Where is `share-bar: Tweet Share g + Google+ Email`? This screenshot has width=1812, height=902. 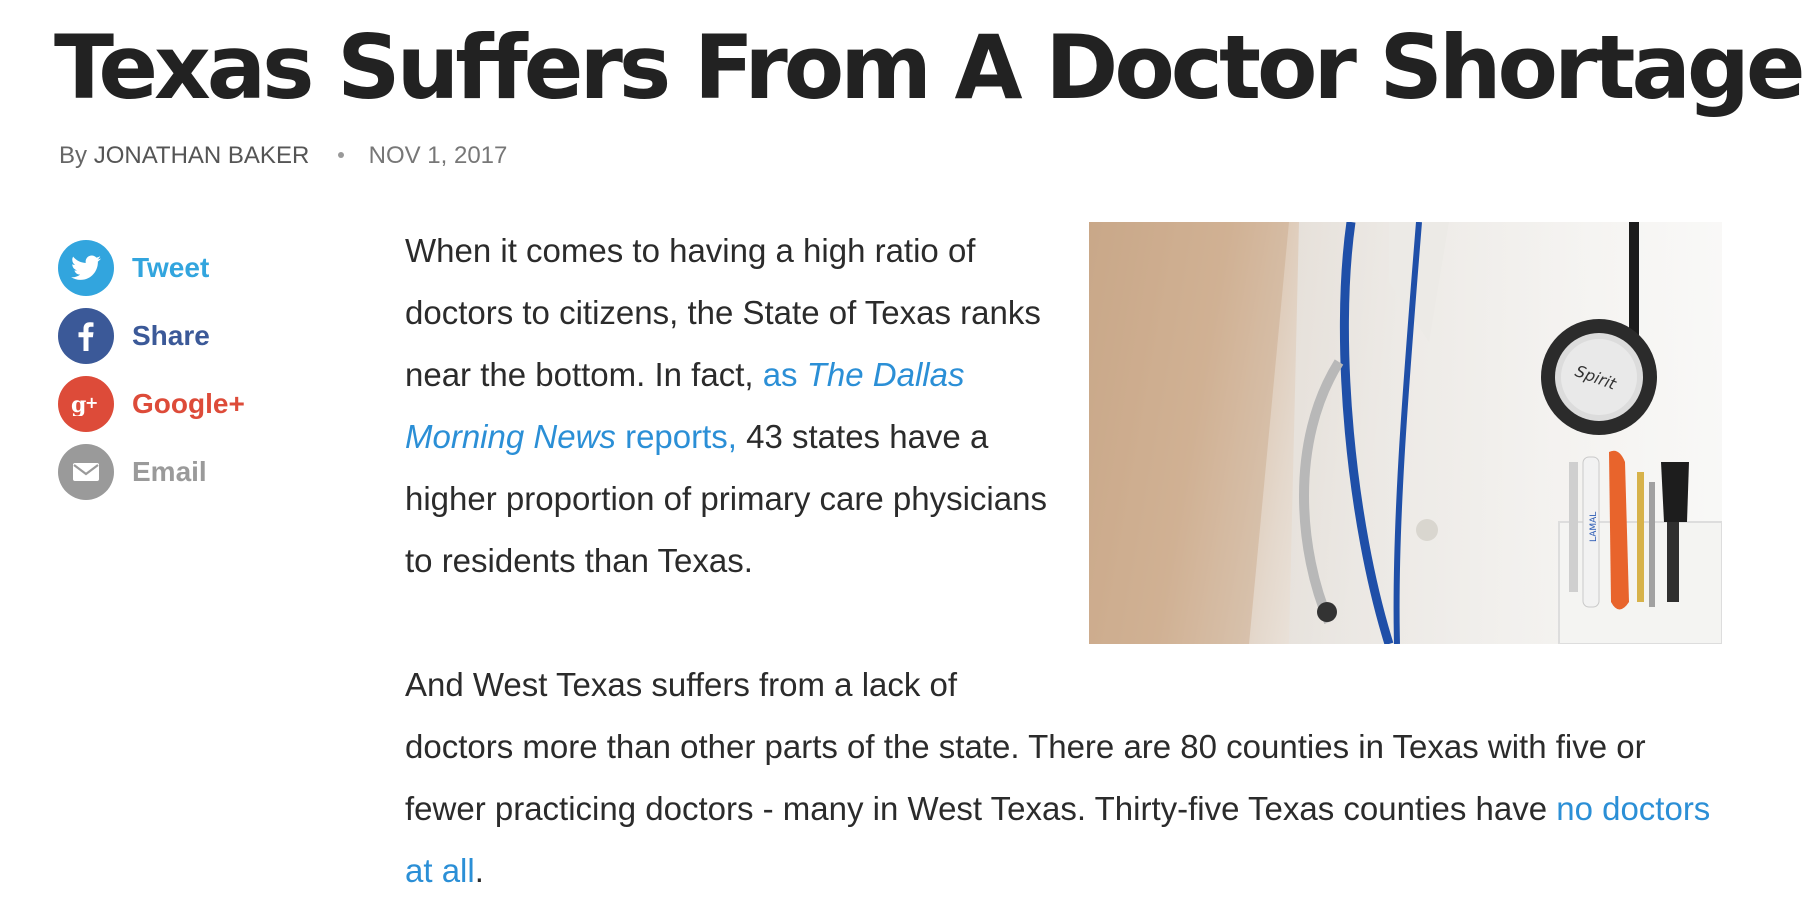
share-bar: Tweet Share g + Google+ Email is located at coordinates (151, 376).